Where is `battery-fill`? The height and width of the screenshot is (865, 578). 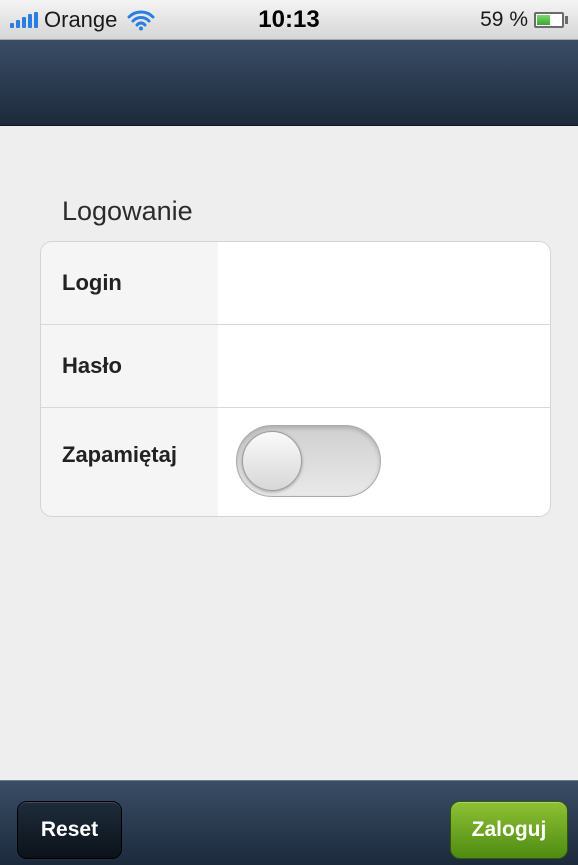
battery-fill is located at coordinates (544, 20).